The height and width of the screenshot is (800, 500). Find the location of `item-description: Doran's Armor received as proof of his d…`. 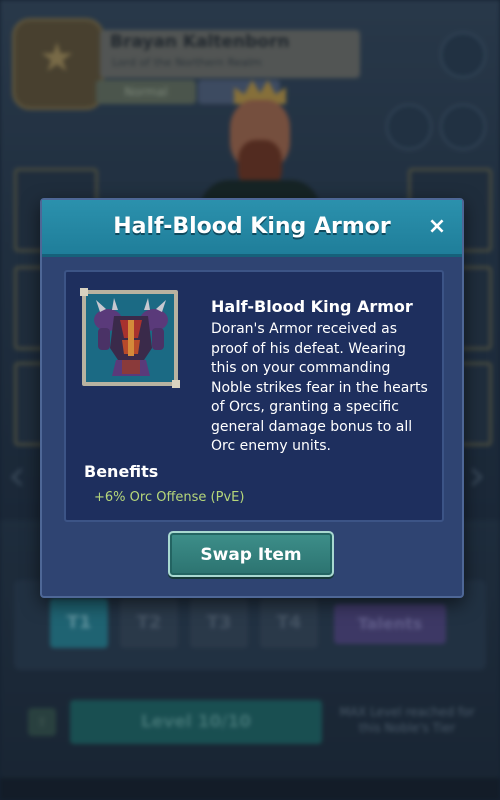

item-description: Doran's Armor received as proof of his d… is located at coordinates (319, 387).